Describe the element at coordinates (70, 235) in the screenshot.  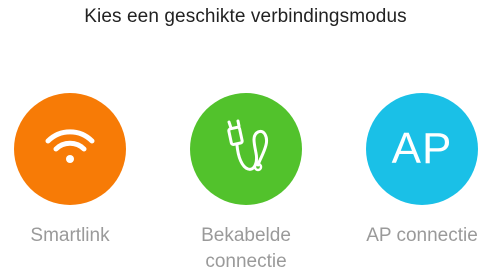
I see `smartlink-label: Smartlink` at that location.